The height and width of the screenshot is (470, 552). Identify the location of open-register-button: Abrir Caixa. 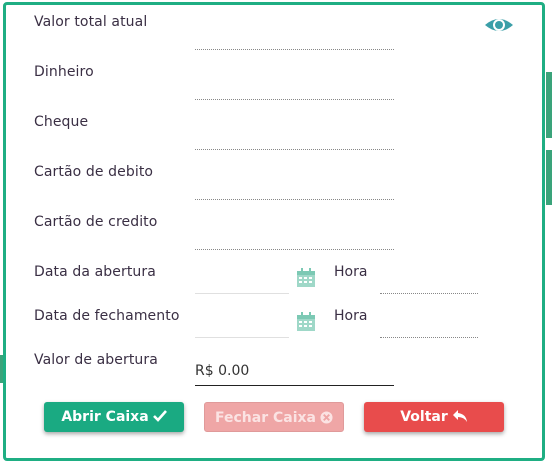
(114, 417).